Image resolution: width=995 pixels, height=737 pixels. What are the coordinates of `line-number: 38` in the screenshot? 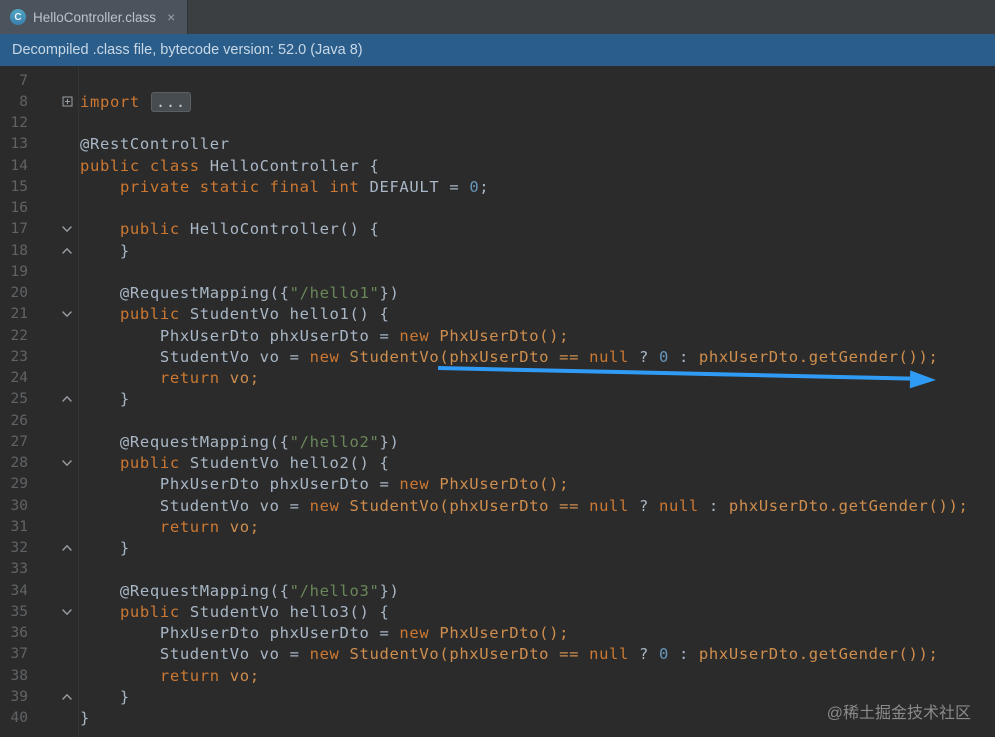 It's located at (19, 675).